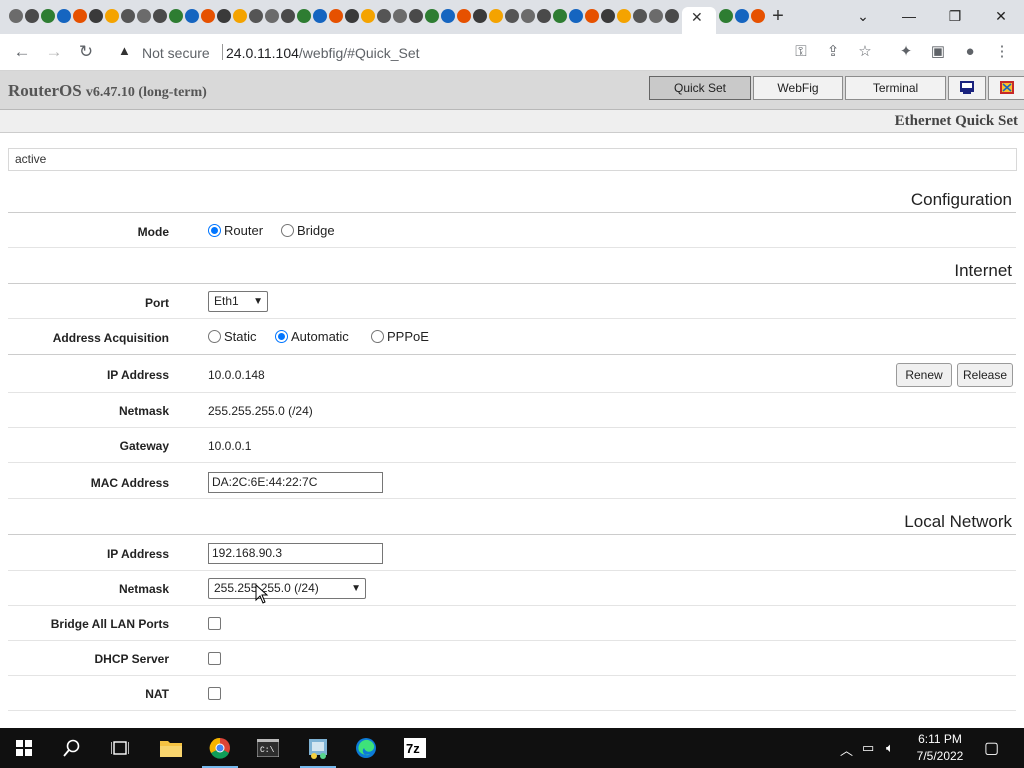 The width and height of the screenshot is (1024, 768). What do you see at coordinates (985, 375) in the screenshot?
I see `release-button: Release` at bounding box center [985, 375].